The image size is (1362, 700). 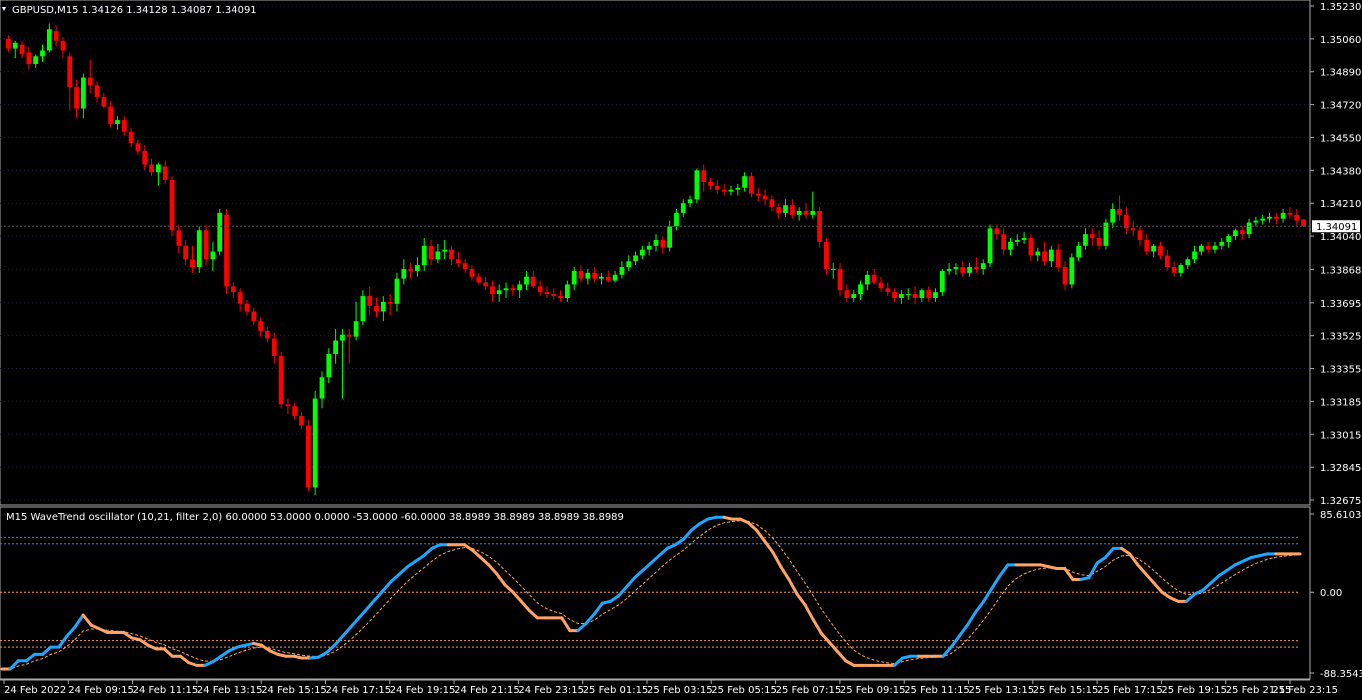 I want to click on price-tick-label: 1.33695, so click(x=1340, y=304).